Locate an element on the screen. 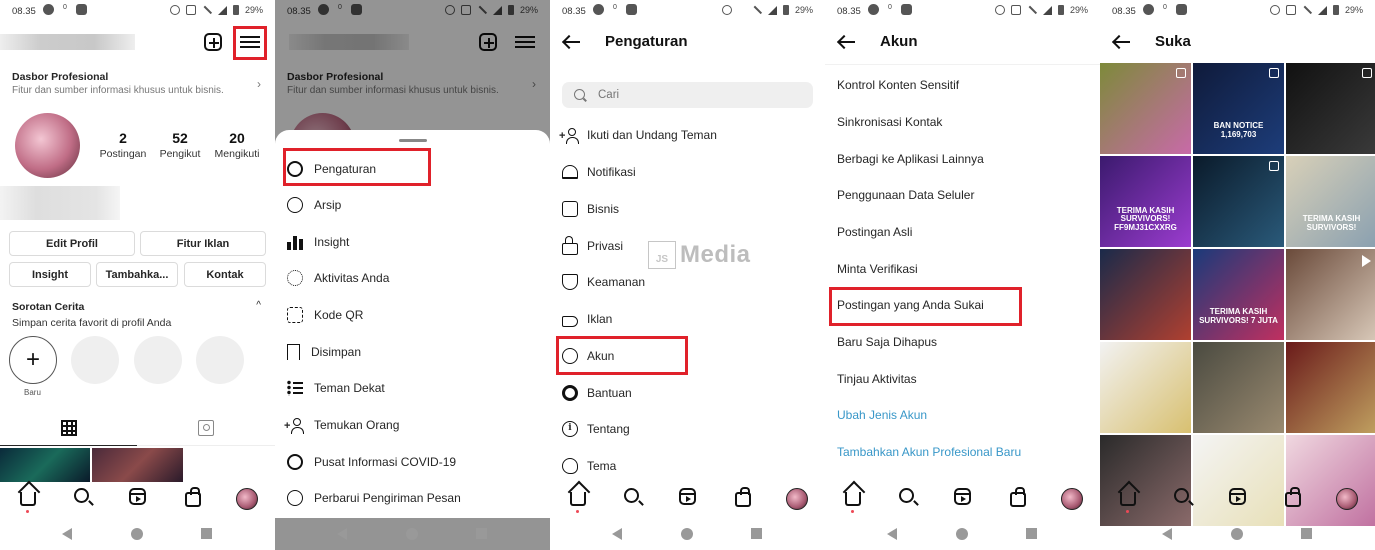  switch-account-type-link: Ubah Jenis Akun is located at coordinates (882, 415).